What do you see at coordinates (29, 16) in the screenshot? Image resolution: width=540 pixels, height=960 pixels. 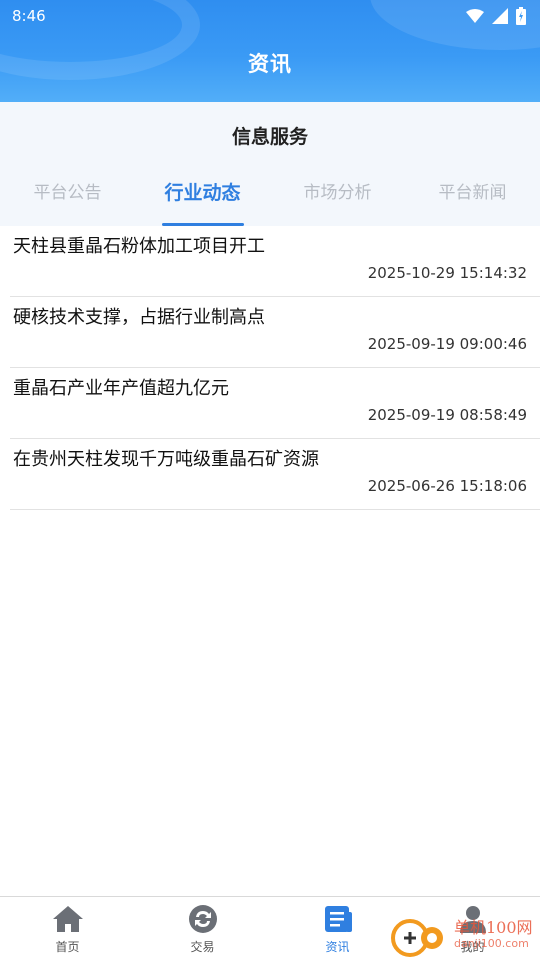 I see `status-time: 8:46` at bounding box center [29, 16].